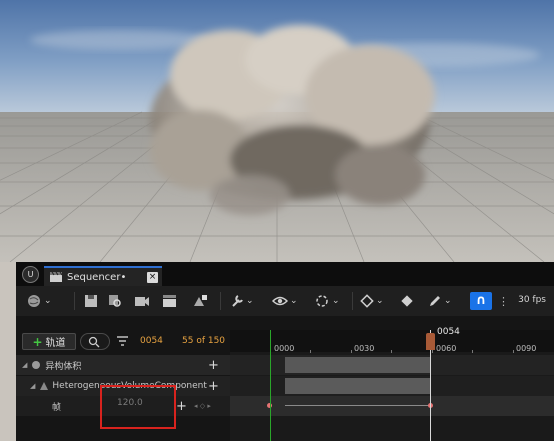 This screenshot has height=441, width=554. What do you see at coordinates (138, 407) in the screenshot?
I see `highlight-box` at bounding box center [138, 407].